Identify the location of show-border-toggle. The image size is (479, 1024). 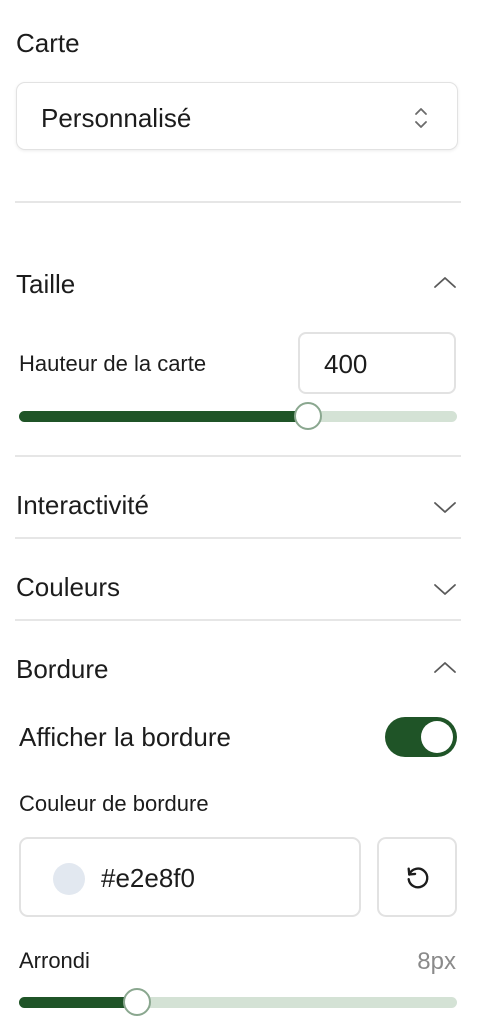
(421, 737).